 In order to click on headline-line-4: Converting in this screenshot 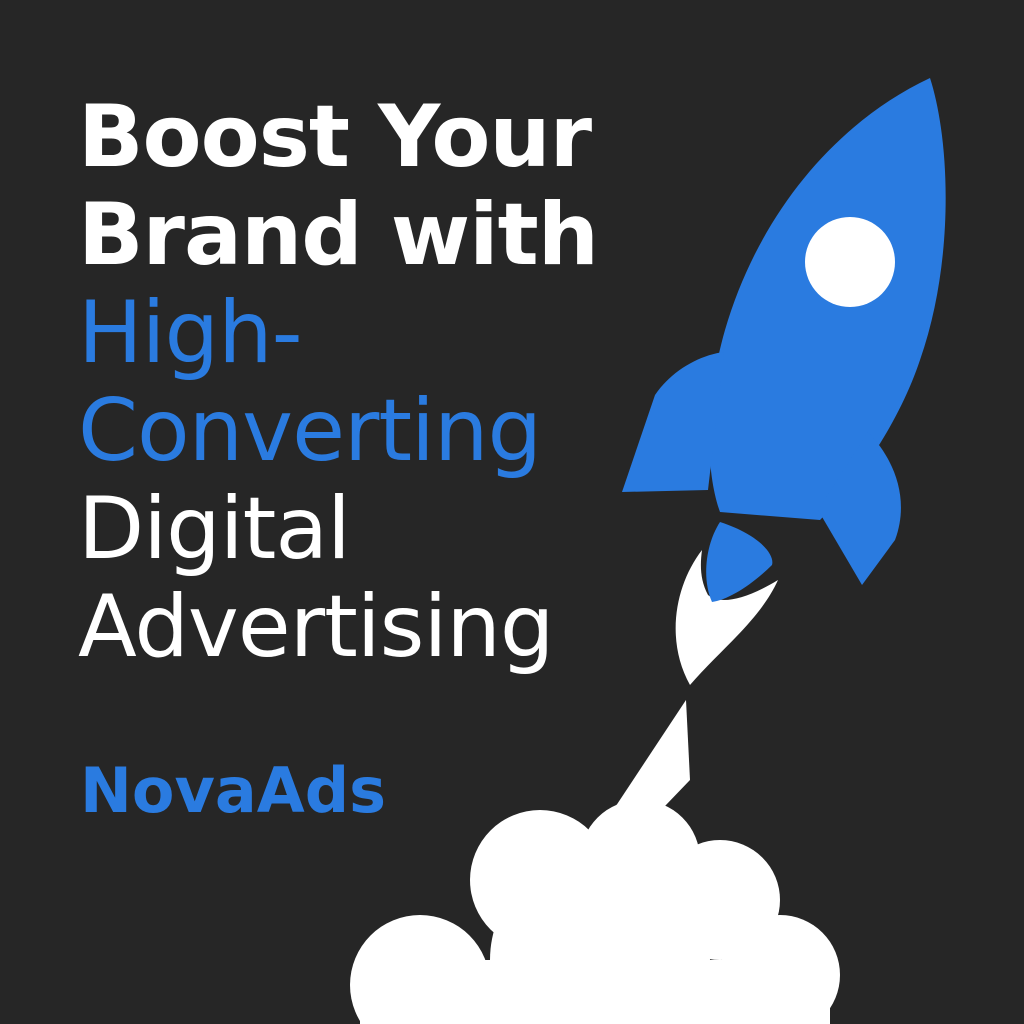, I will do `click(310, 431)`.